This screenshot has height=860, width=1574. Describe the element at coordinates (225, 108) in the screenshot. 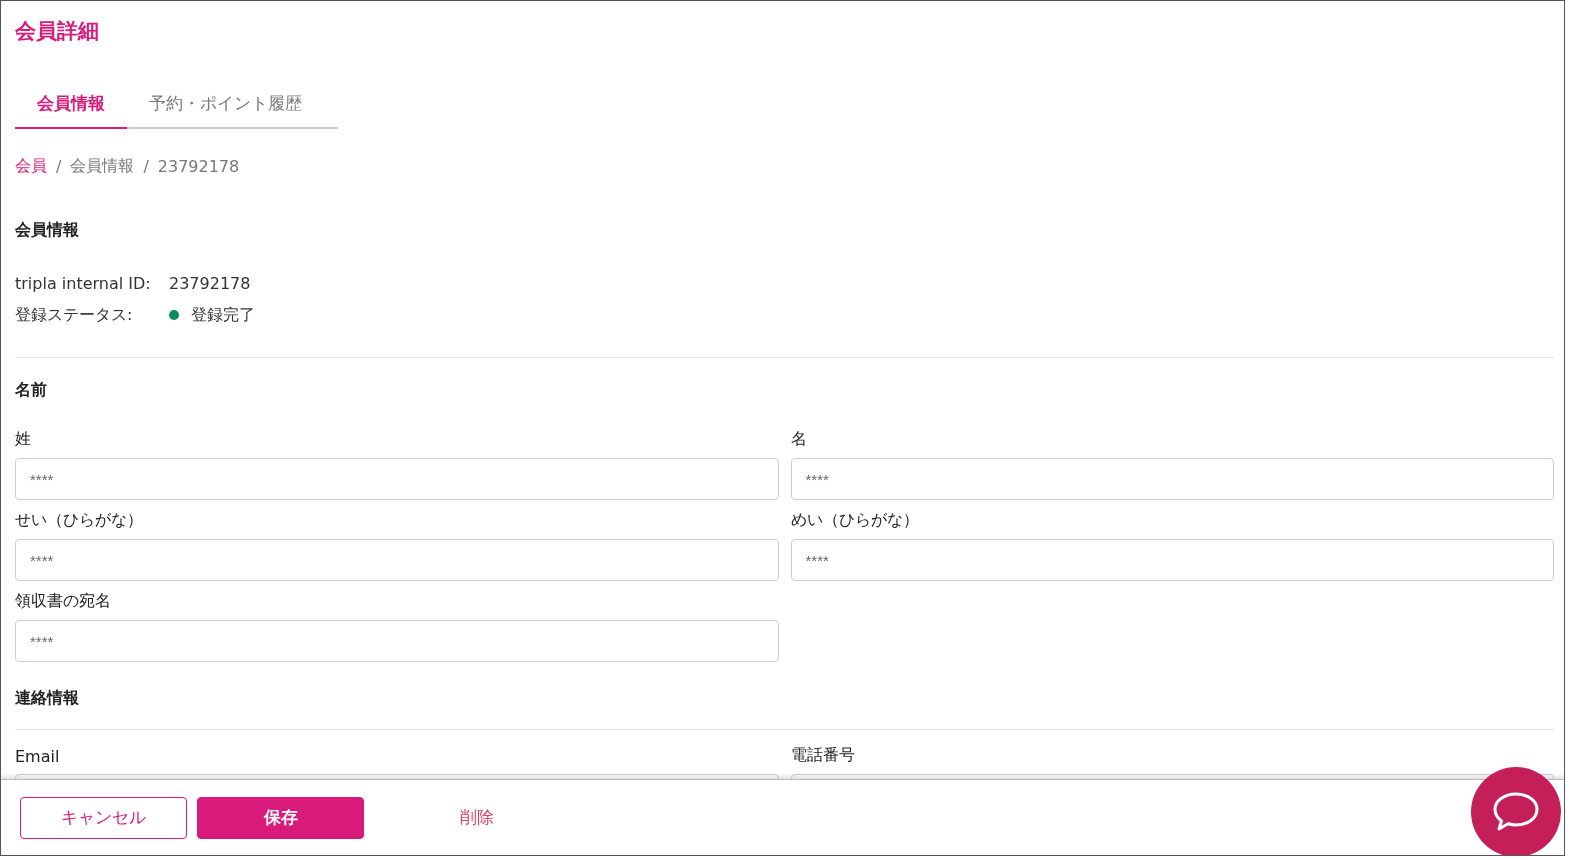

I see `tab: 予約・ポイント履歴` at that location.